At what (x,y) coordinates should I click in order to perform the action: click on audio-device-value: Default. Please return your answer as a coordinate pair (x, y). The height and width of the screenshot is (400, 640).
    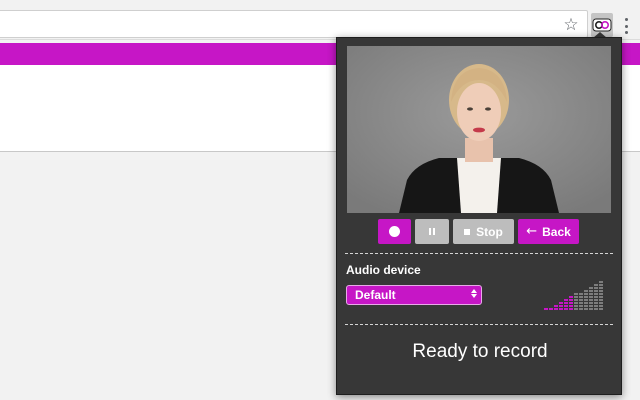
    Looking at the image, I should click on (375, 295).